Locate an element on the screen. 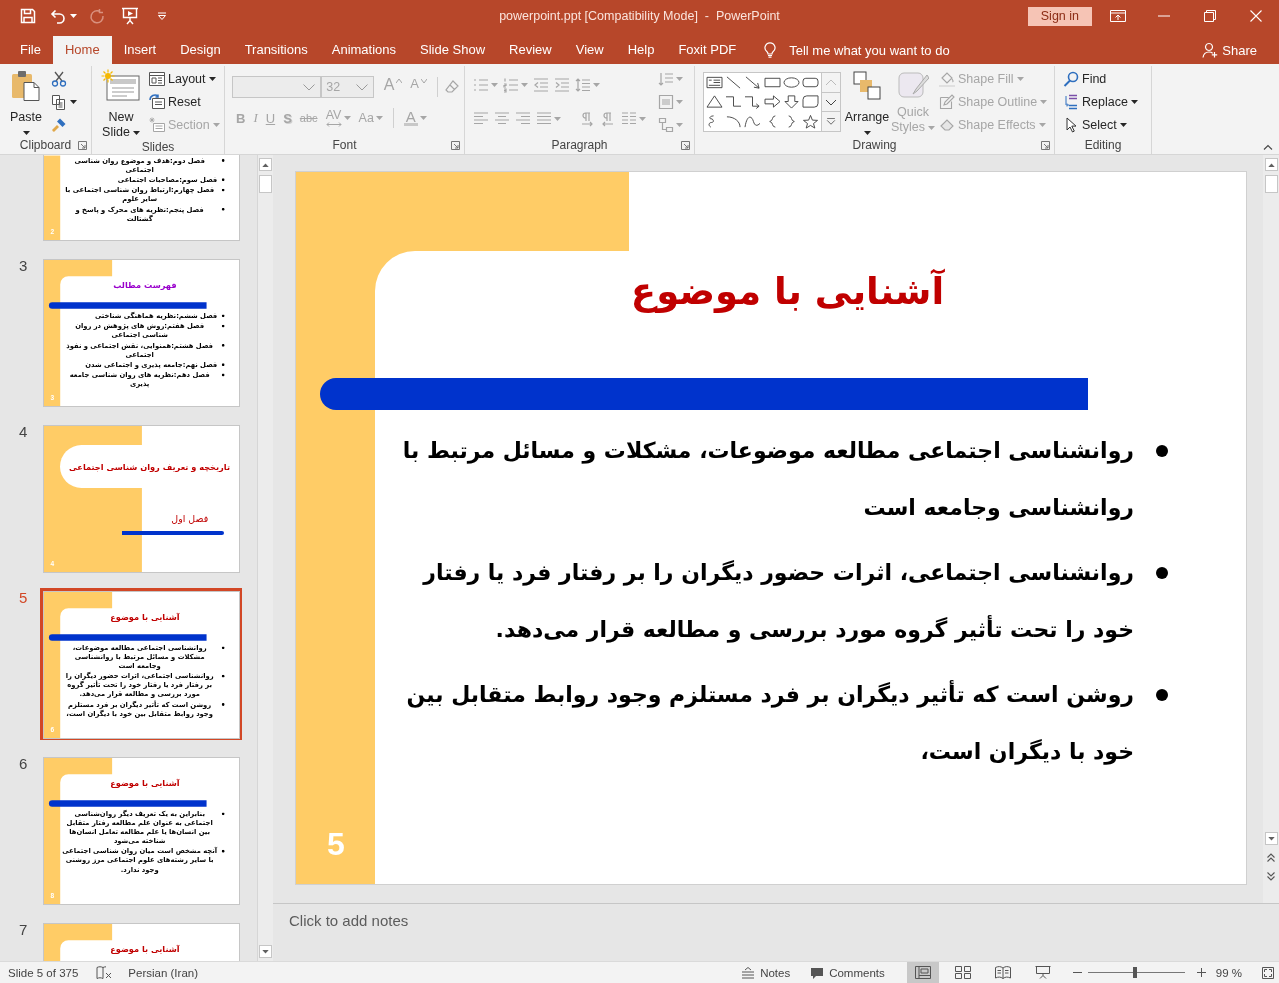 The height and width of the screenshot is (983, 1279). arc-shape-icon is located at coordinates (734, 121).